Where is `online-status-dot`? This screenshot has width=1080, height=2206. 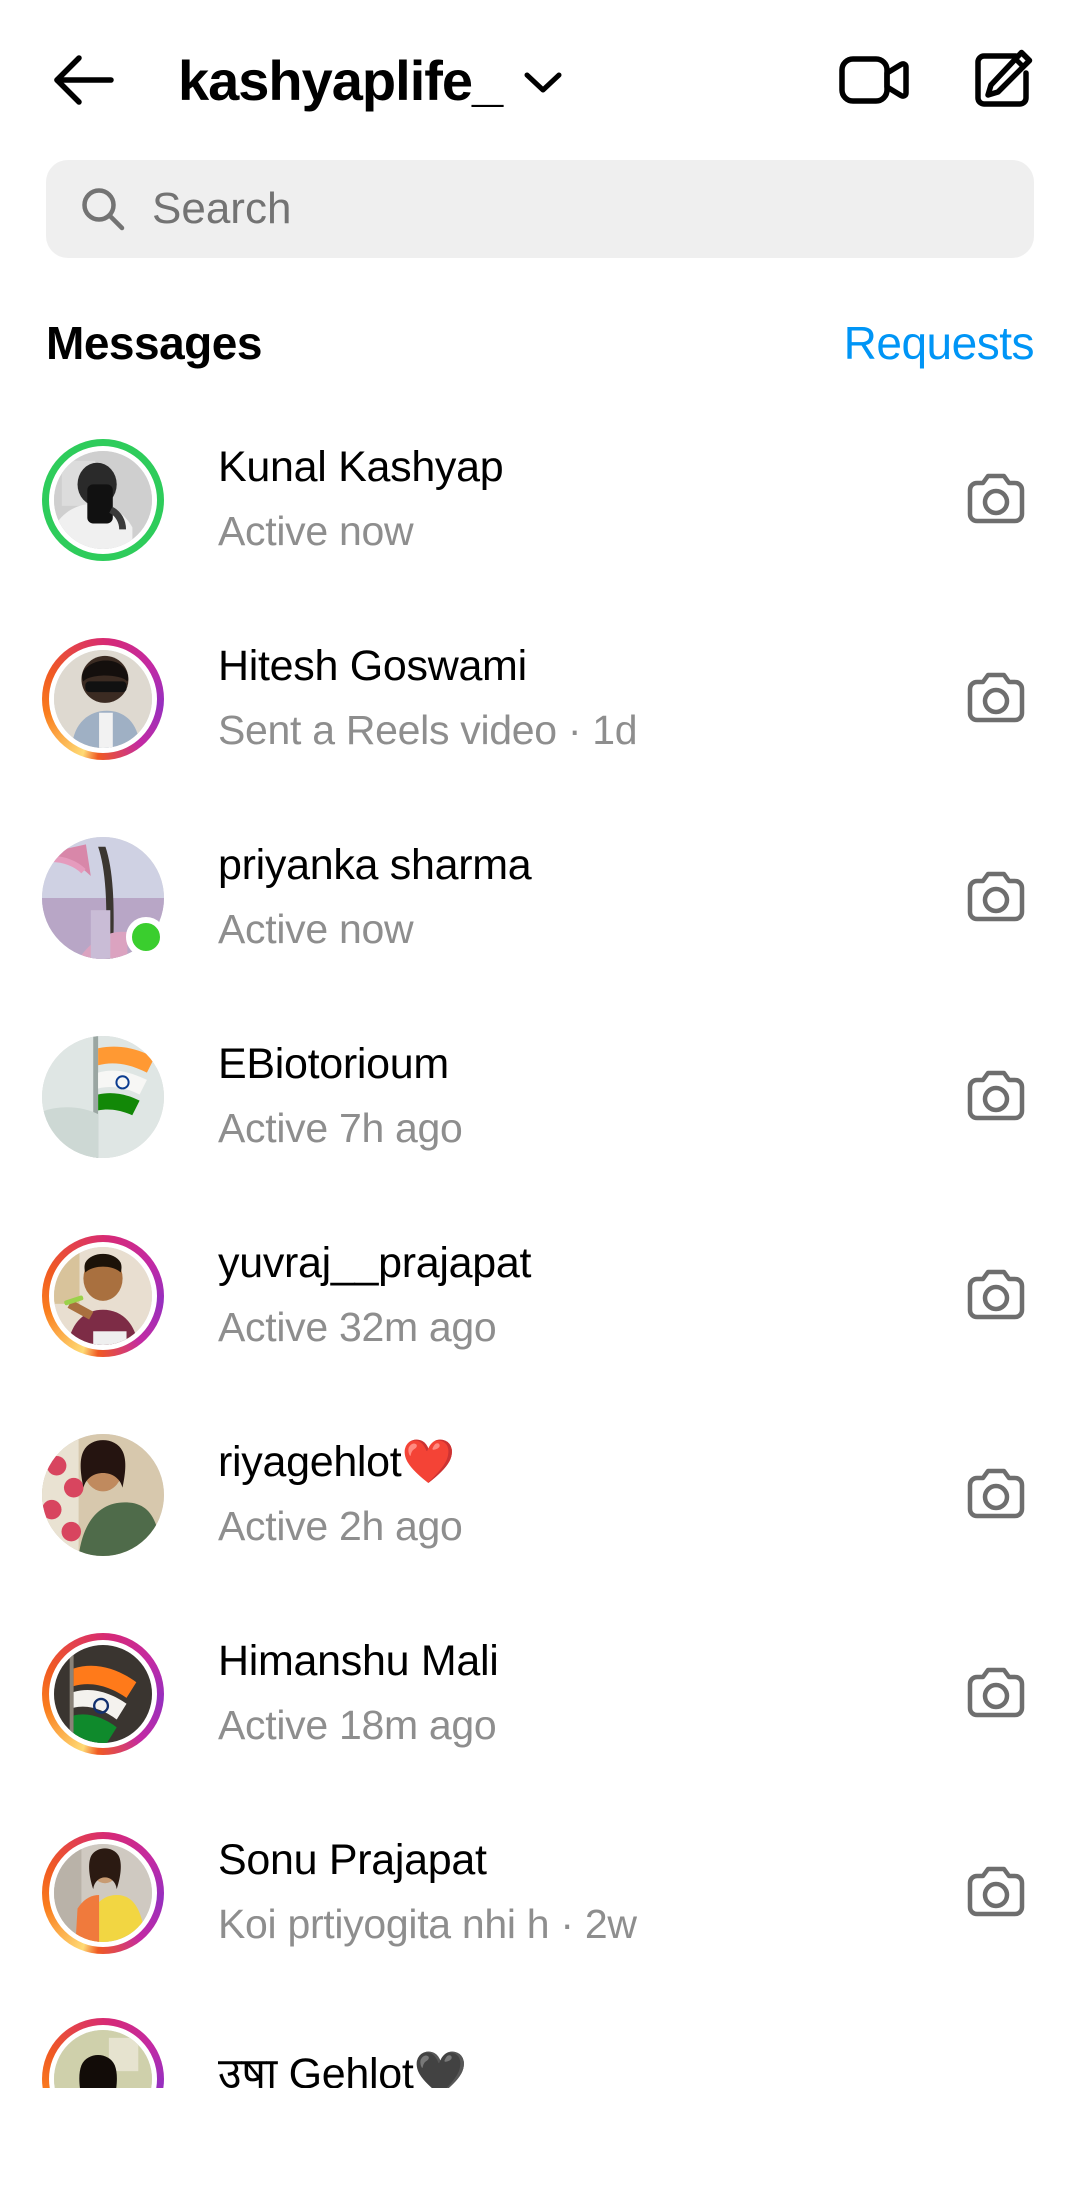 online-status-dot is located at coordinates (146, 936).